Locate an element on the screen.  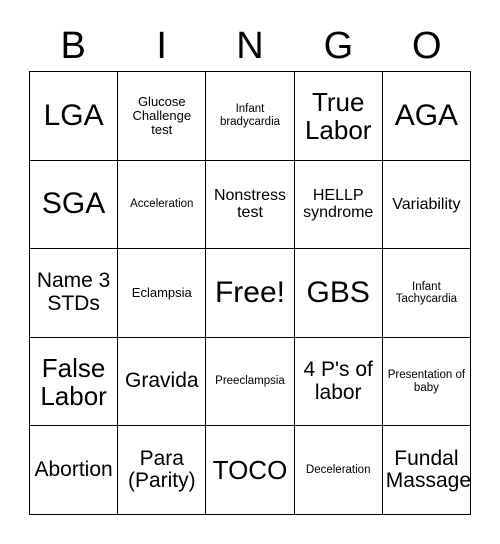
bingo-cell-o2: Variability is located at coordinates (426, 205).